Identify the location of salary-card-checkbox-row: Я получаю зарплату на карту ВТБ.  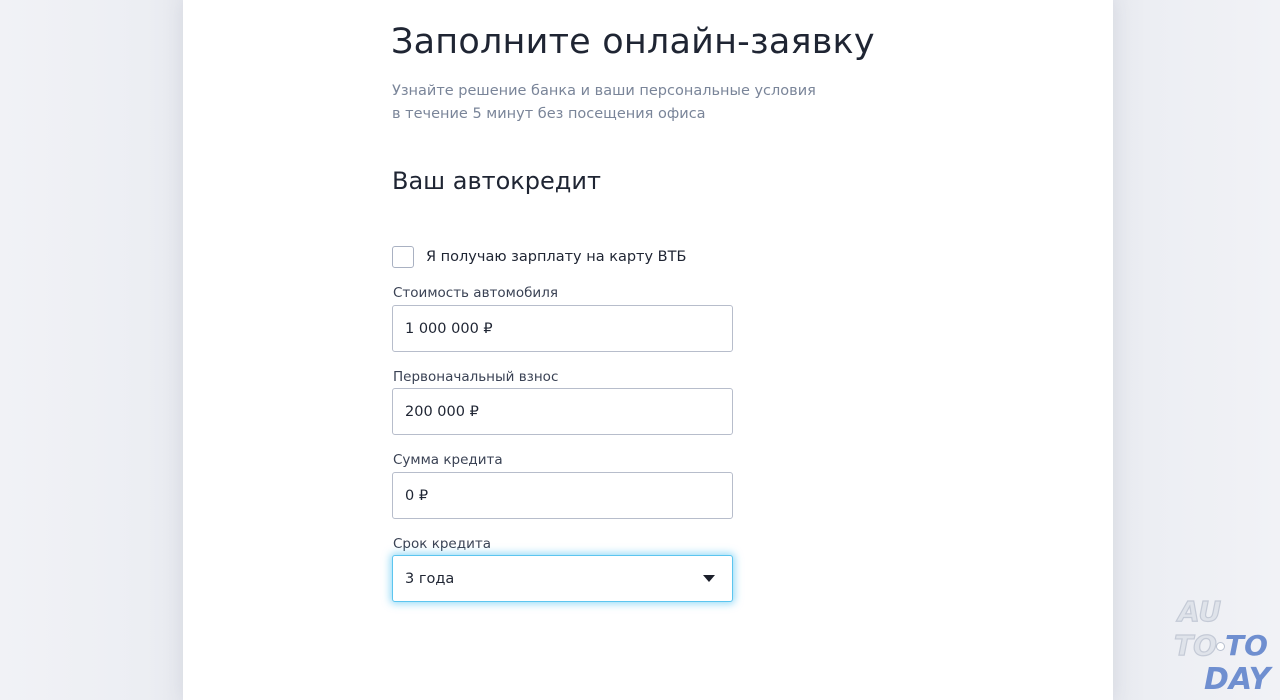
(539, 257).